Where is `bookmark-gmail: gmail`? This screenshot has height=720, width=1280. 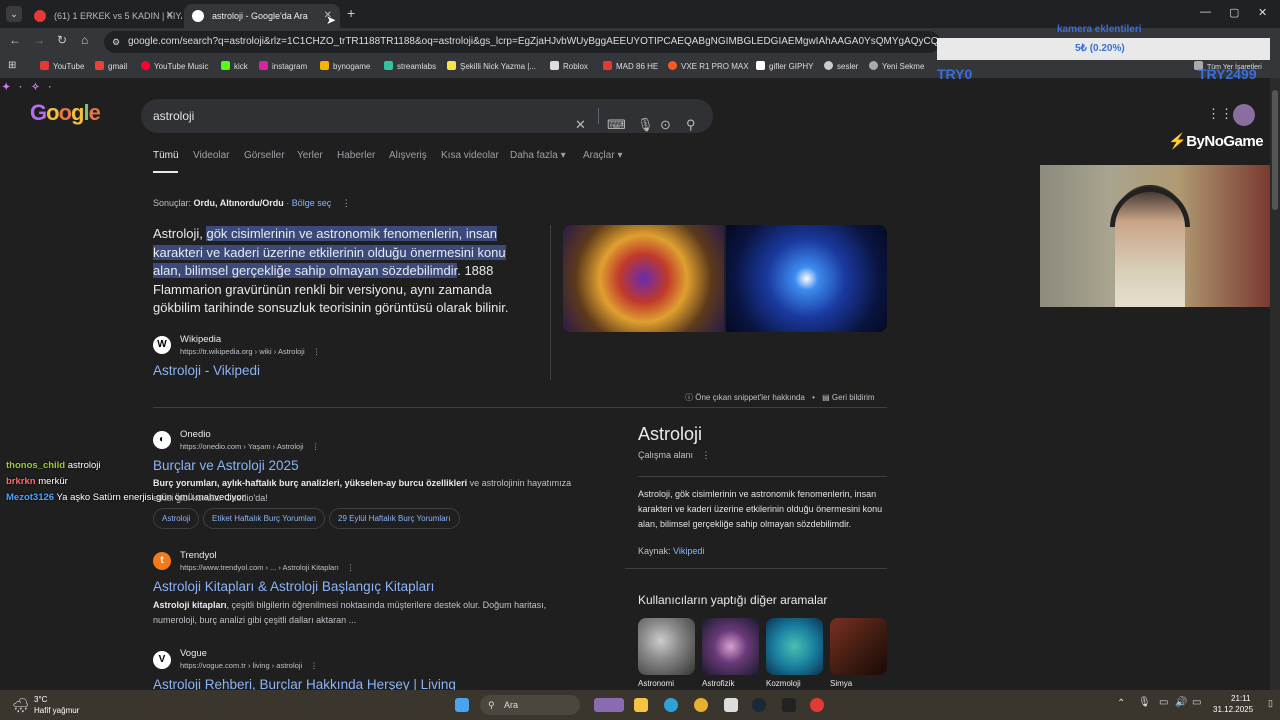 bookmark-gmail: gmail is located at coordinates (111, 66).